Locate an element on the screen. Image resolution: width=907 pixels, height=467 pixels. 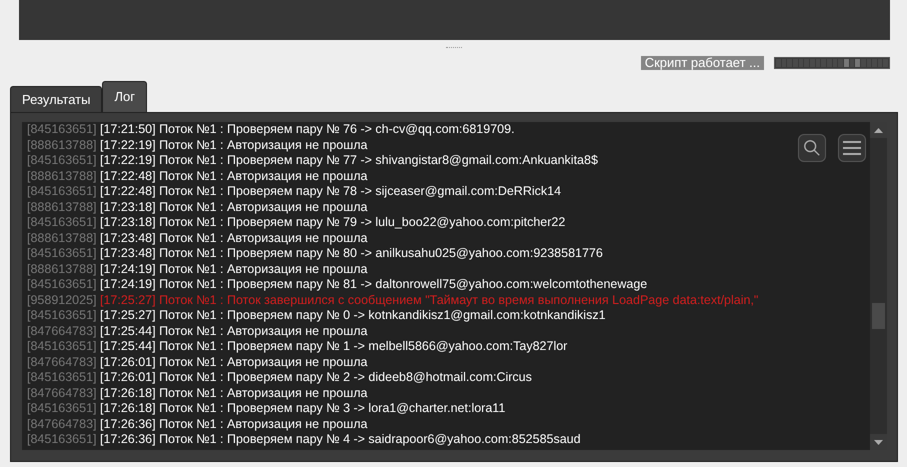
log-line: [958912025] [17:25:27] Поток №1 : Поток завершился с сообщением "Таймаут во время выполнения LoadPage data:text/plain," is located at coordinates (392, 300).